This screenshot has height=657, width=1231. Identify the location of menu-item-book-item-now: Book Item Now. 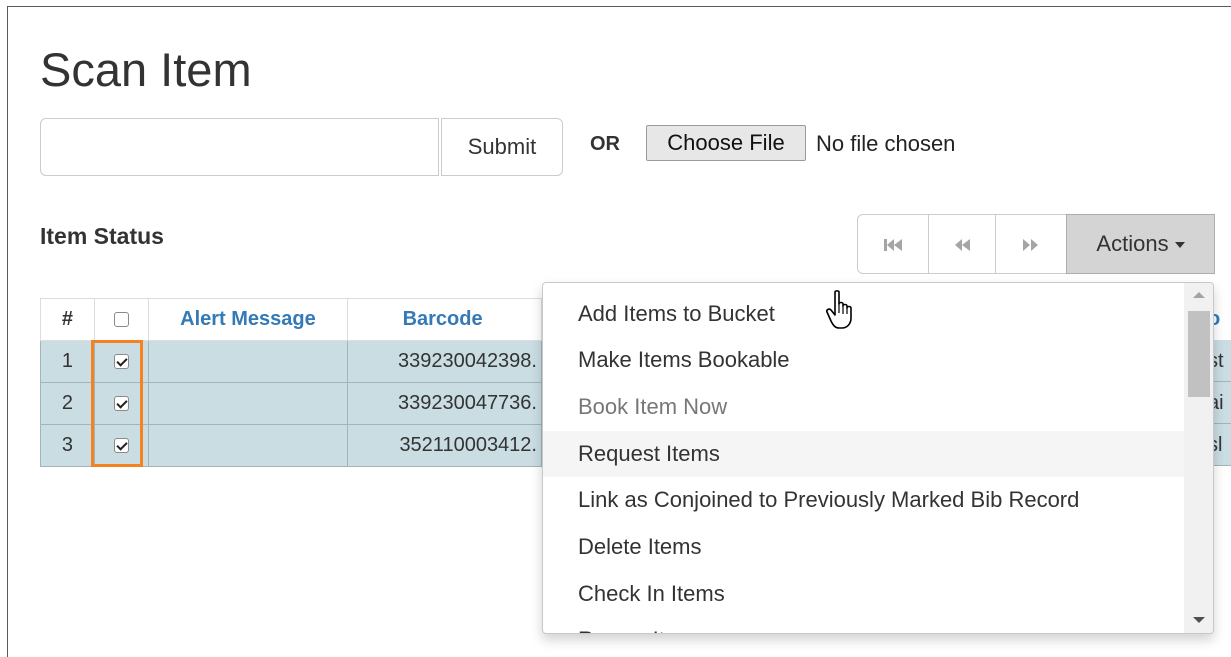
(863, 407).